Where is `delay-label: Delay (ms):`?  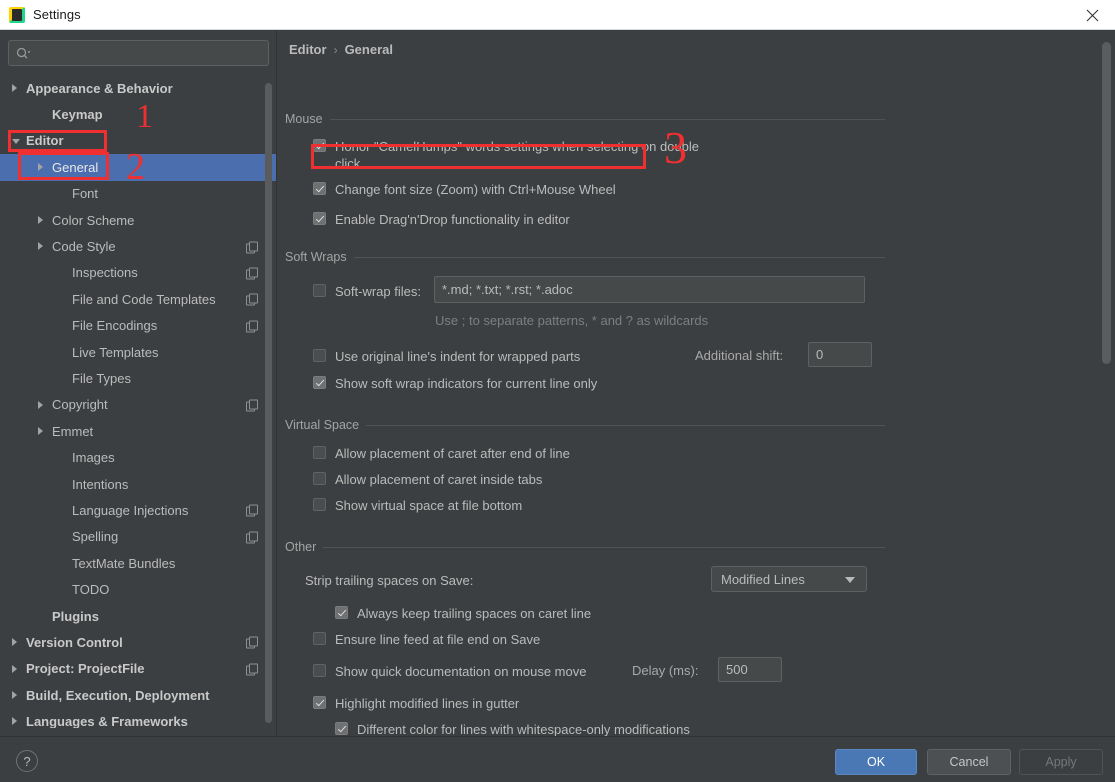 delay-label: Delay (ms): is located at coordinates (665, 670).